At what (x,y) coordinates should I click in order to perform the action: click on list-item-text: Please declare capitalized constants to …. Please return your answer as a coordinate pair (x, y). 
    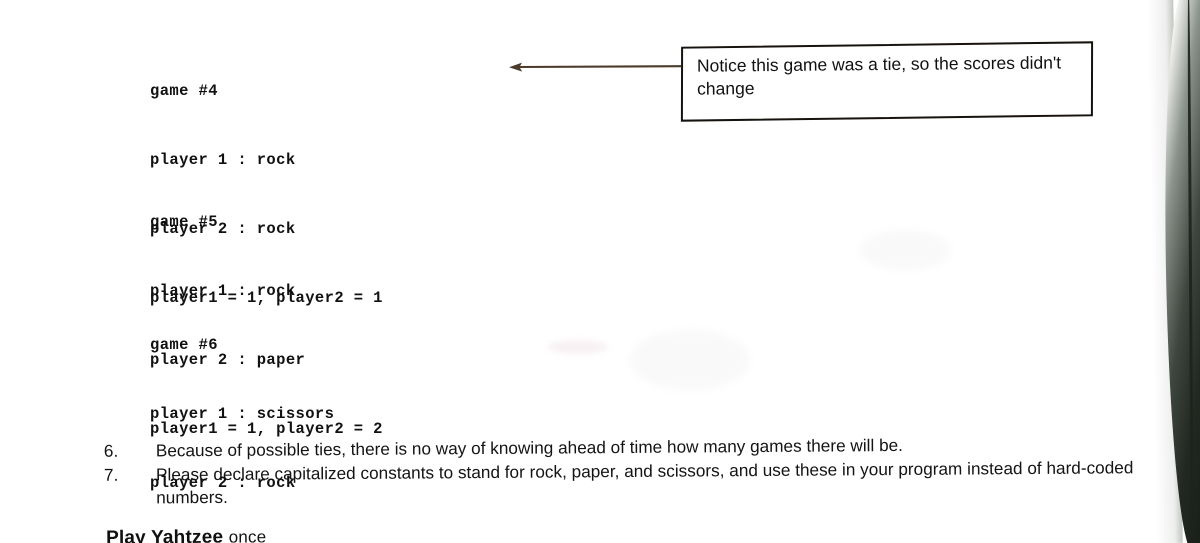
    Looking at the image, I should click on (644, 482).